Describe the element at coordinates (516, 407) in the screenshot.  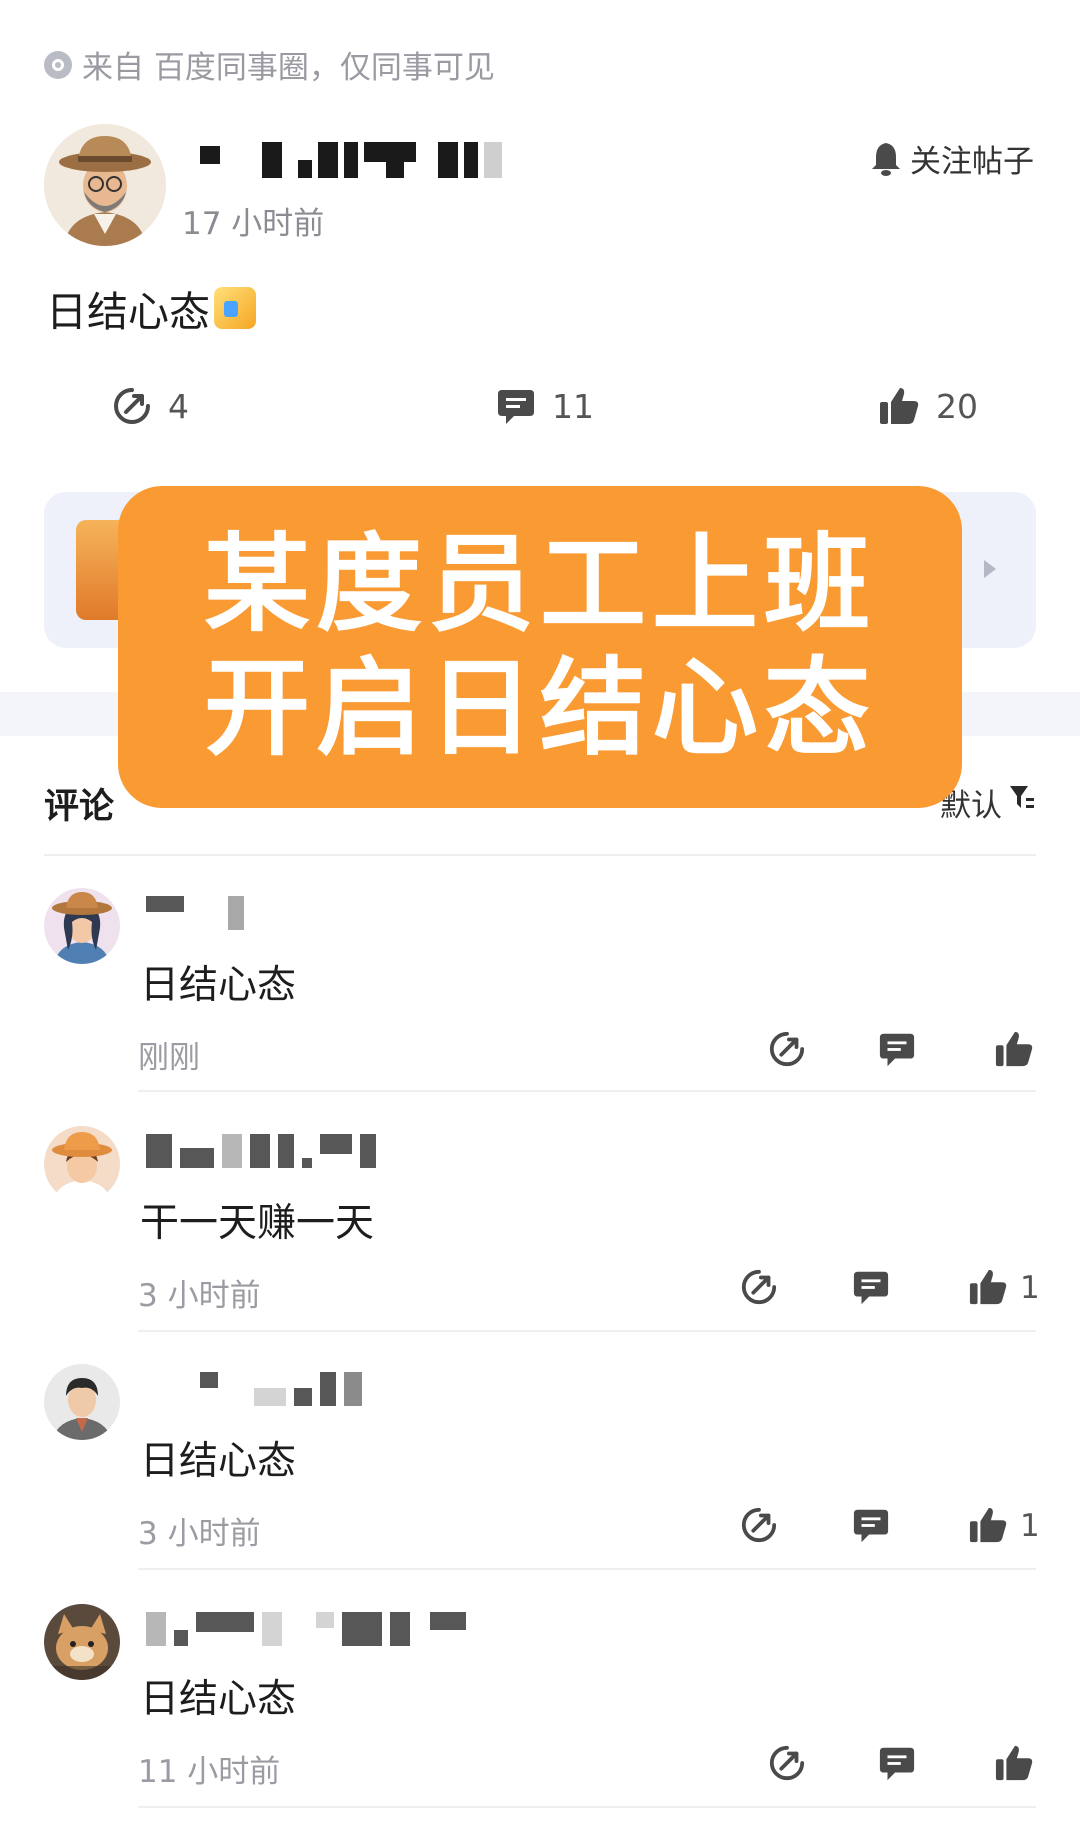
I see `comment-icon` at that location.